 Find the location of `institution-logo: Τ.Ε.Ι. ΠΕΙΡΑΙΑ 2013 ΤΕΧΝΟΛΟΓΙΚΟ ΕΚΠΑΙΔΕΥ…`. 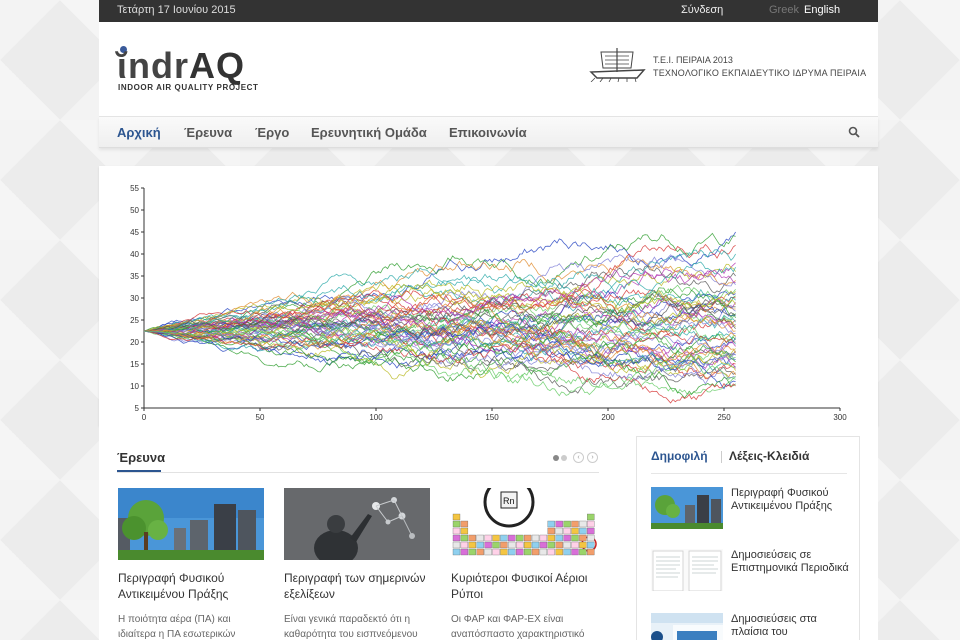

institution-logo: Τ.Ε.Ι. ΠΕΙΡΑΙΑ 2013 ΤΕΧΝΟΛΟΓΙΚΟ ΕΚΠΑΙΔΕΥ… is located at coordinates (727, 64).